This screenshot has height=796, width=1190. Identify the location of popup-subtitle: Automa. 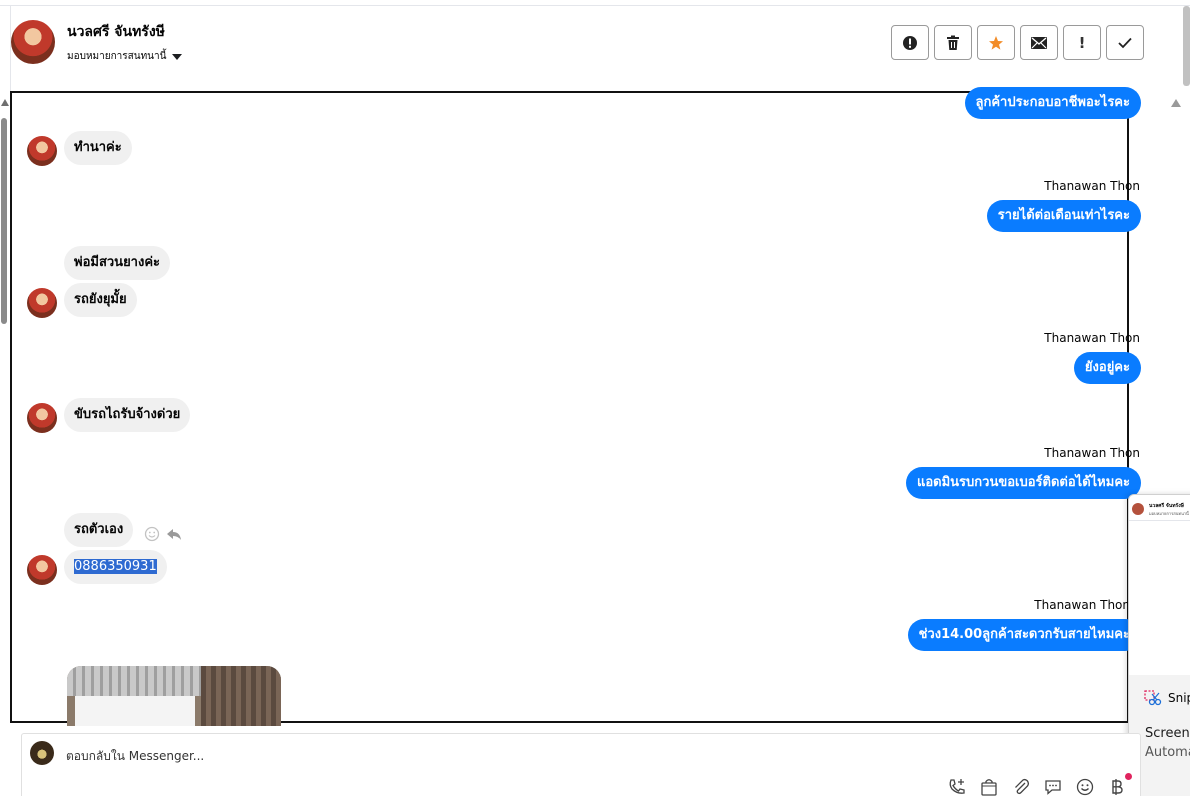
(1167, 752).